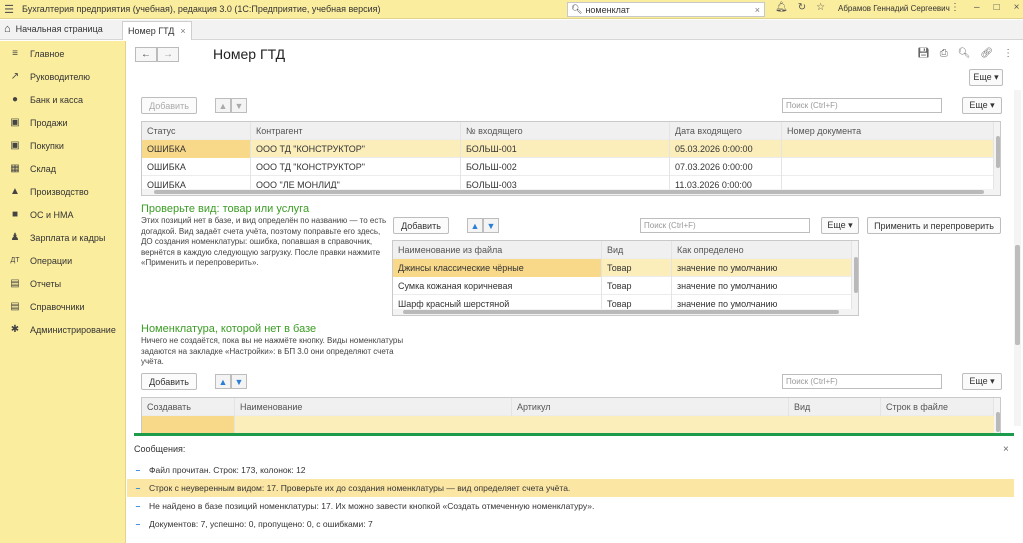  Describe the element at coordinates (62, 329) in the screenshot. I see `sidebar-item-admin: ✱ Администрирование` at that location.